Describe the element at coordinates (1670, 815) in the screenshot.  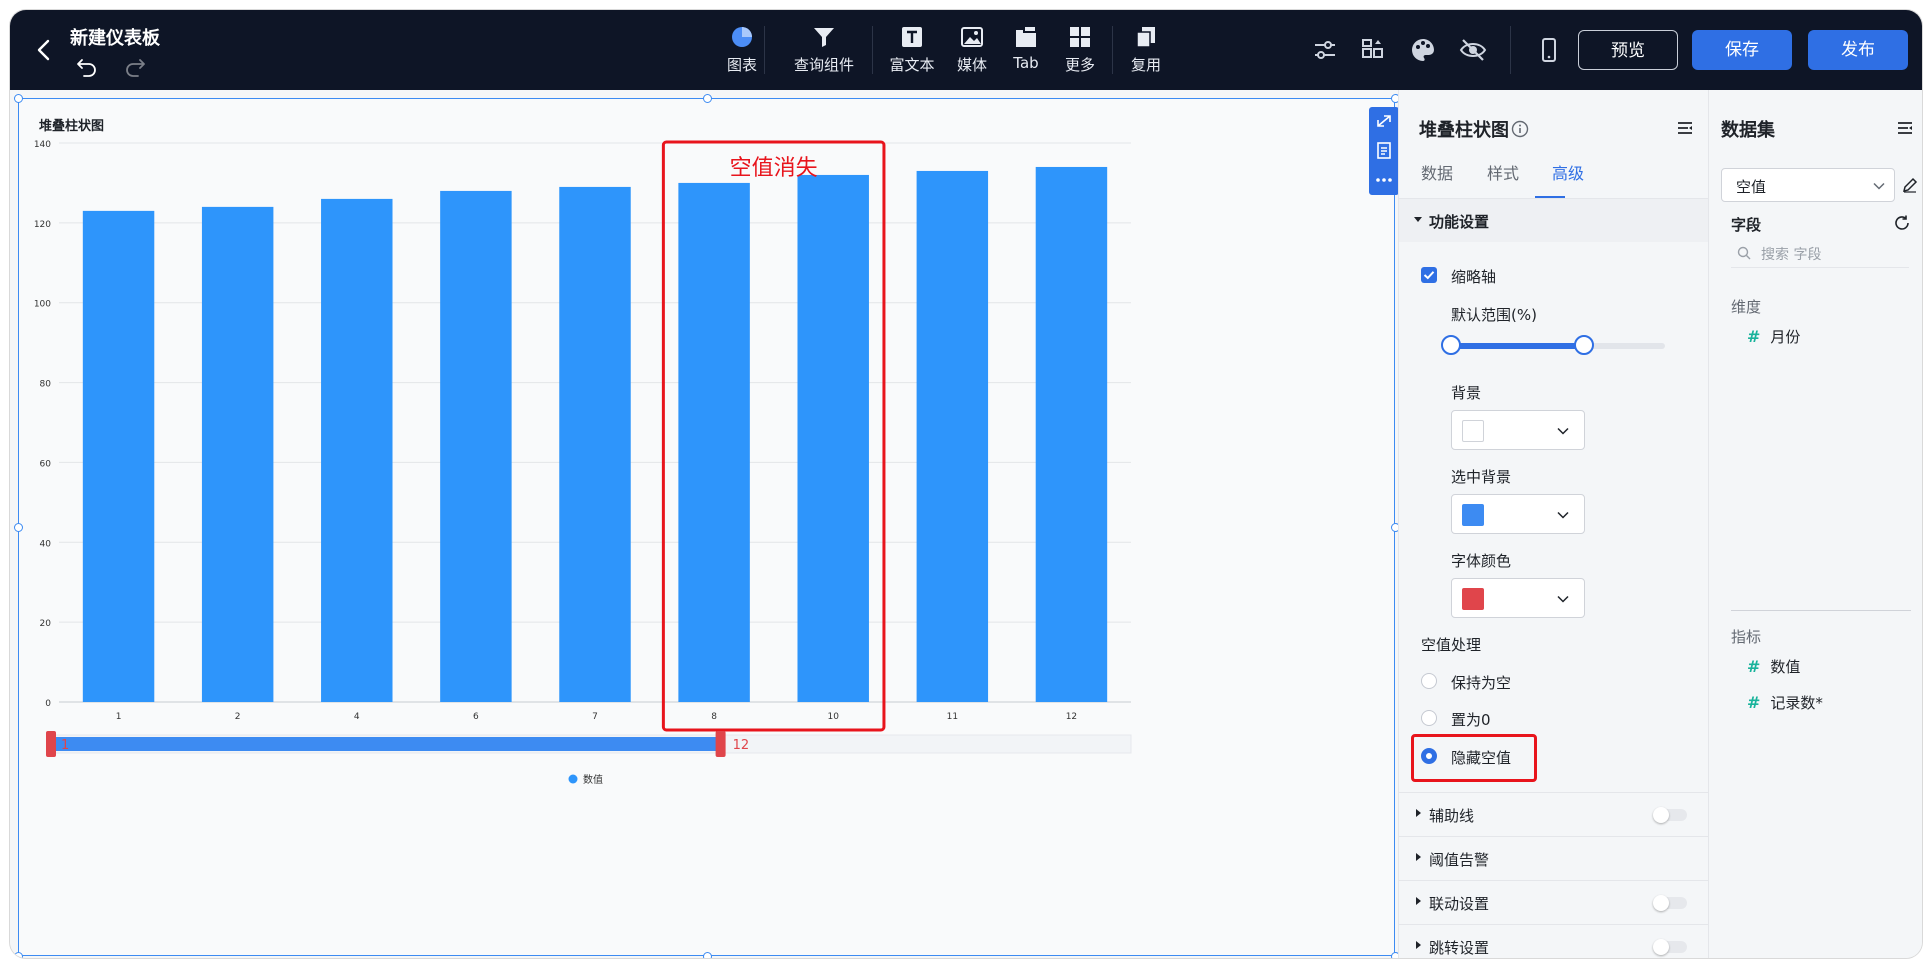
I see `auxiliary-line-toggle` at that location.